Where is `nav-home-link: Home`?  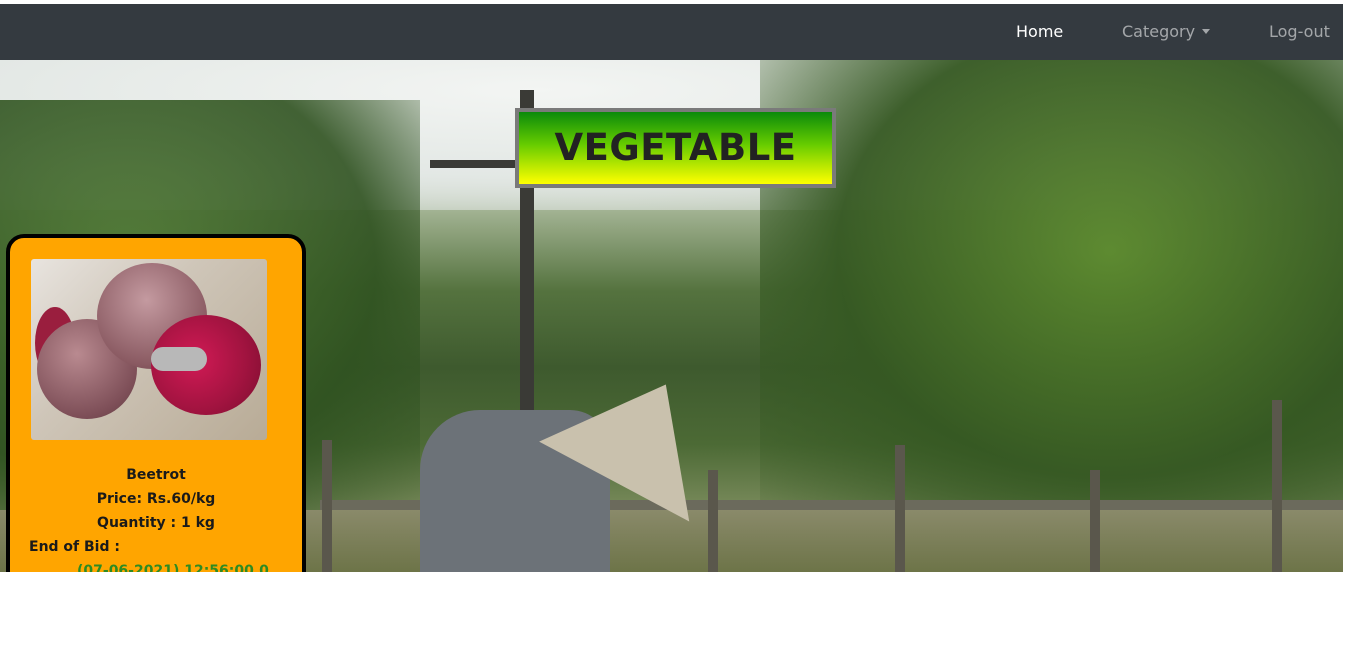
nav-home-link: Home is located at coordinates (1039, 32).